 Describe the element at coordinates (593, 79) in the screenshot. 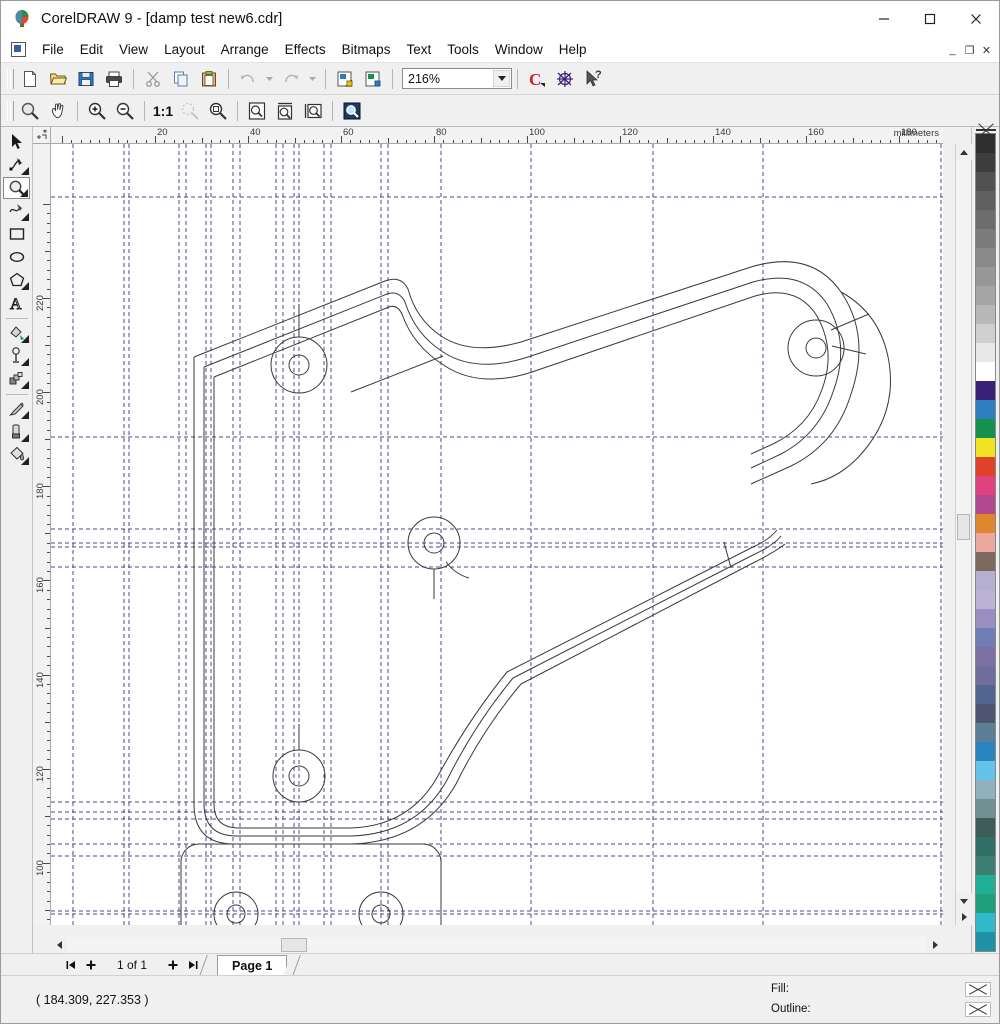

I see `whats-this-help-icon: ?` at that location.